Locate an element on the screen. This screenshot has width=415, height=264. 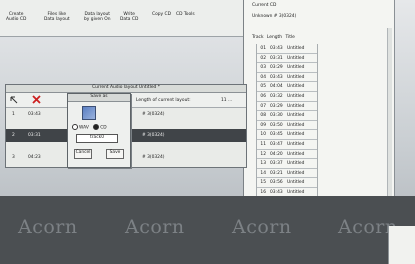
cd-tools-button: CD Tools is located at coordinates (185, 14).